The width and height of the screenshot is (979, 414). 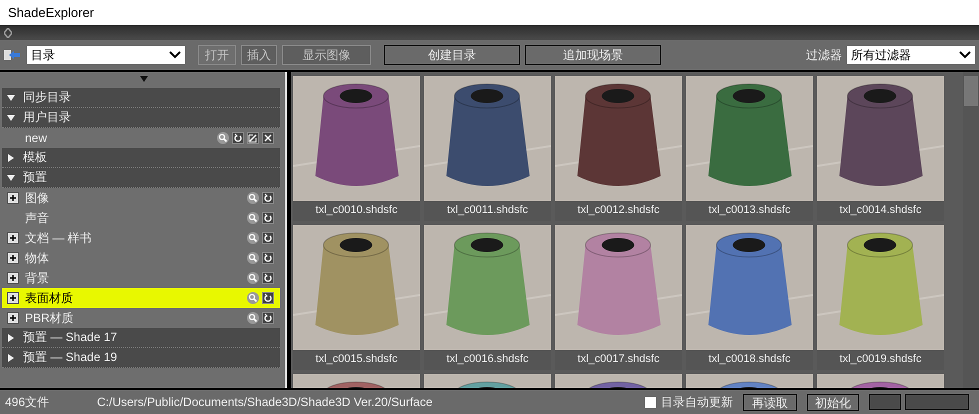 I want to click on tree-section: 模板, so click(x=141, y=158).